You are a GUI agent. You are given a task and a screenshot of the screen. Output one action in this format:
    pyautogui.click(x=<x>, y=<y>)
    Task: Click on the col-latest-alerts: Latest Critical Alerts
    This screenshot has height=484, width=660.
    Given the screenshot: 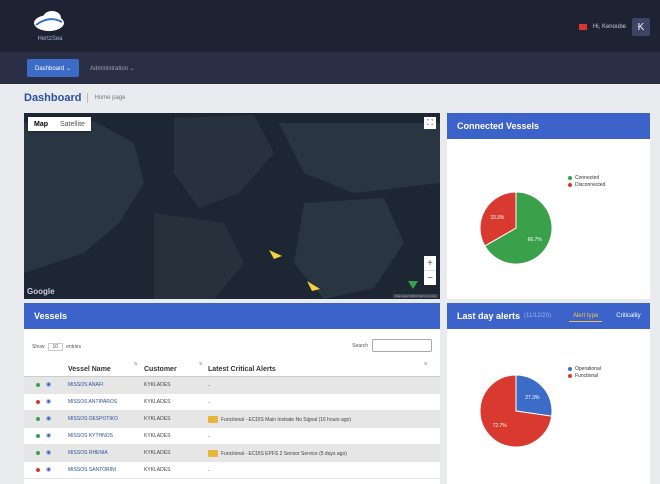 What is the action you would take?
    pyautogui.click(x=242, y=369)
    